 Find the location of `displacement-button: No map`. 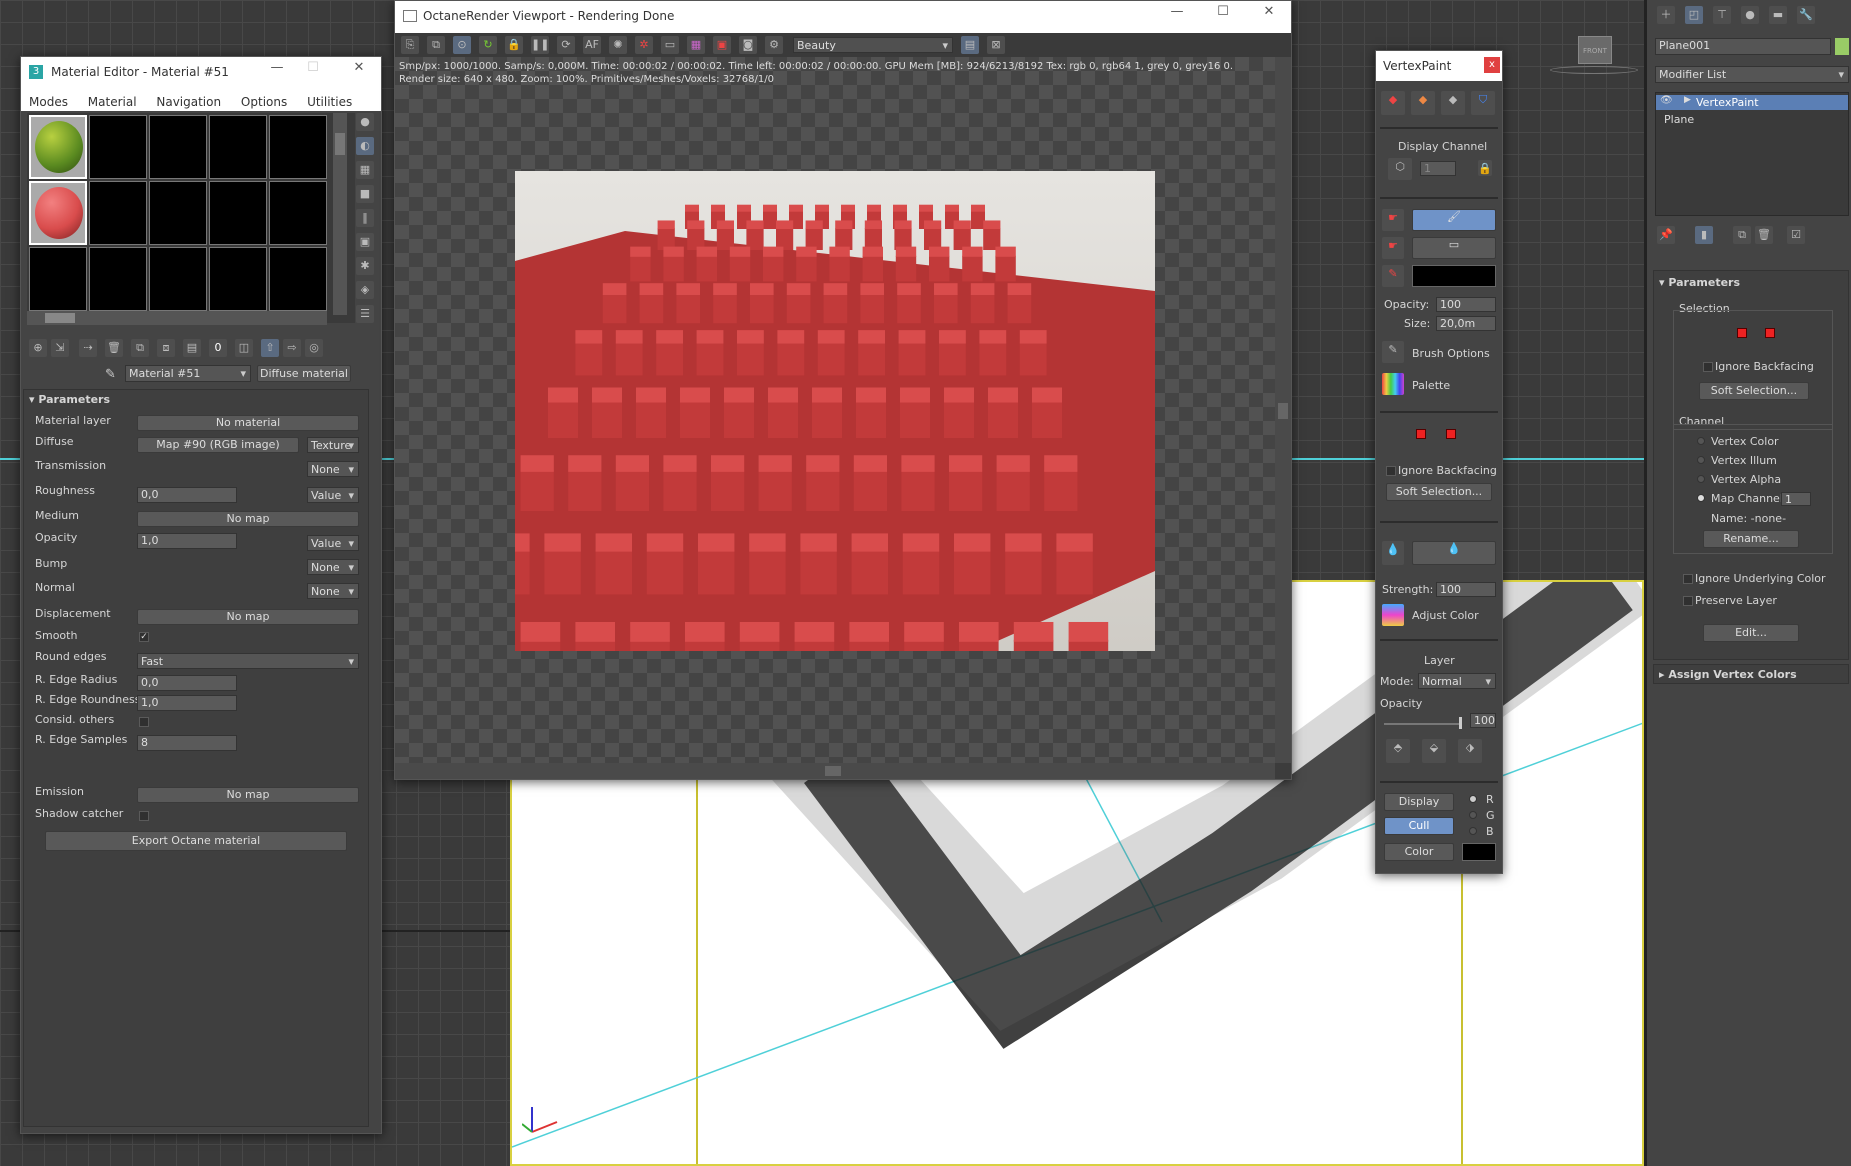

displacement-button: No map is located at coordinates (248, 617).